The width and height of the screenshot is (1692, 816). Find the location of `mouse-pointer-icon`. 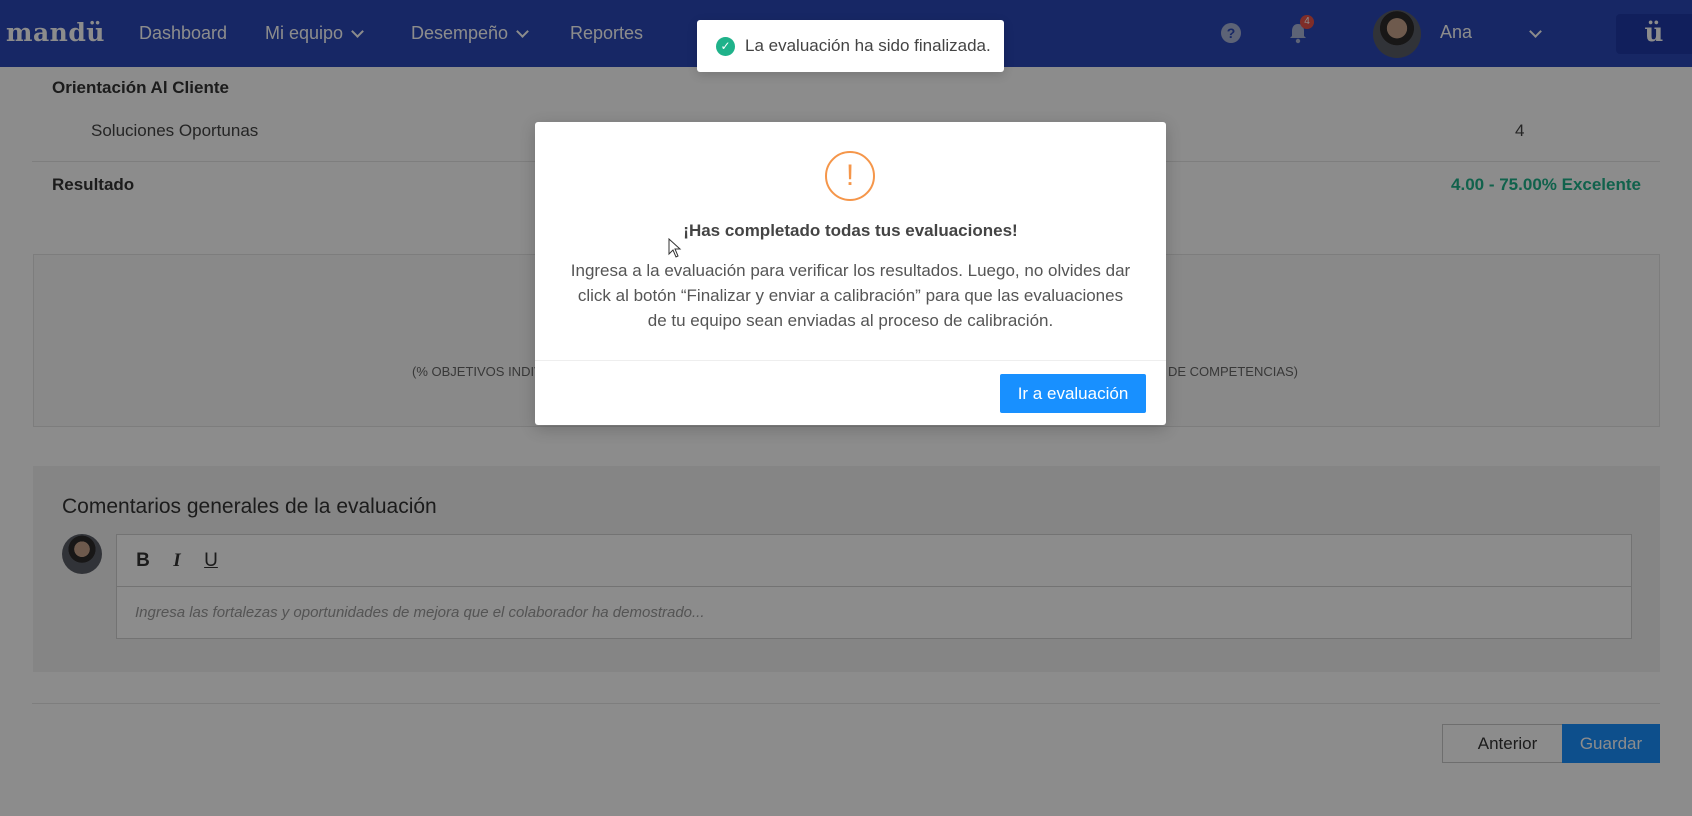

mouse-pointer-icon is located at coordinates (675, 248).